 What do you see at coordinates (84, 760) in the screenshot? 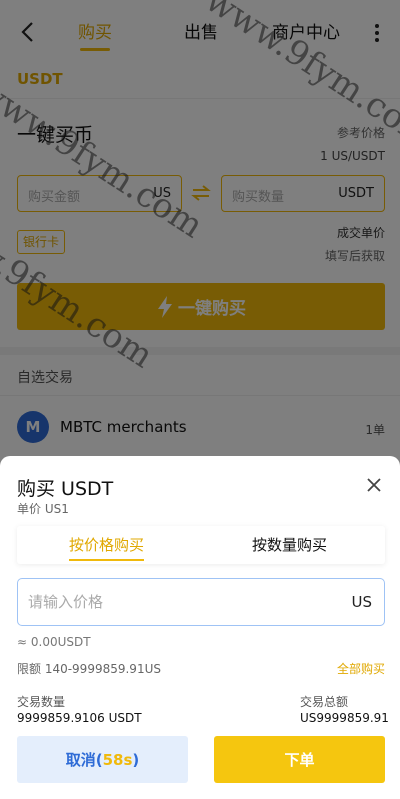
I see `cancel-label: 取消(` at bounding box center [84, 760].